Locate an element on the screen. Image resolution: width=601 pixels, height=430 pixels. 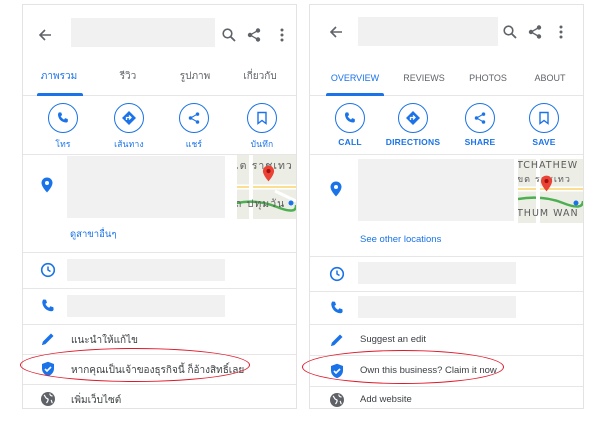
suggest-edit-label: แนะนำให้แก้ไข is located at coordinates (104, 340).